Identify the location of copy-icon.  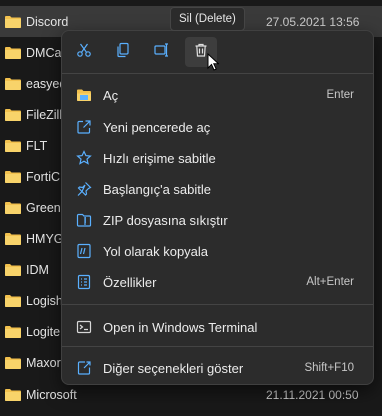
(123, 52).